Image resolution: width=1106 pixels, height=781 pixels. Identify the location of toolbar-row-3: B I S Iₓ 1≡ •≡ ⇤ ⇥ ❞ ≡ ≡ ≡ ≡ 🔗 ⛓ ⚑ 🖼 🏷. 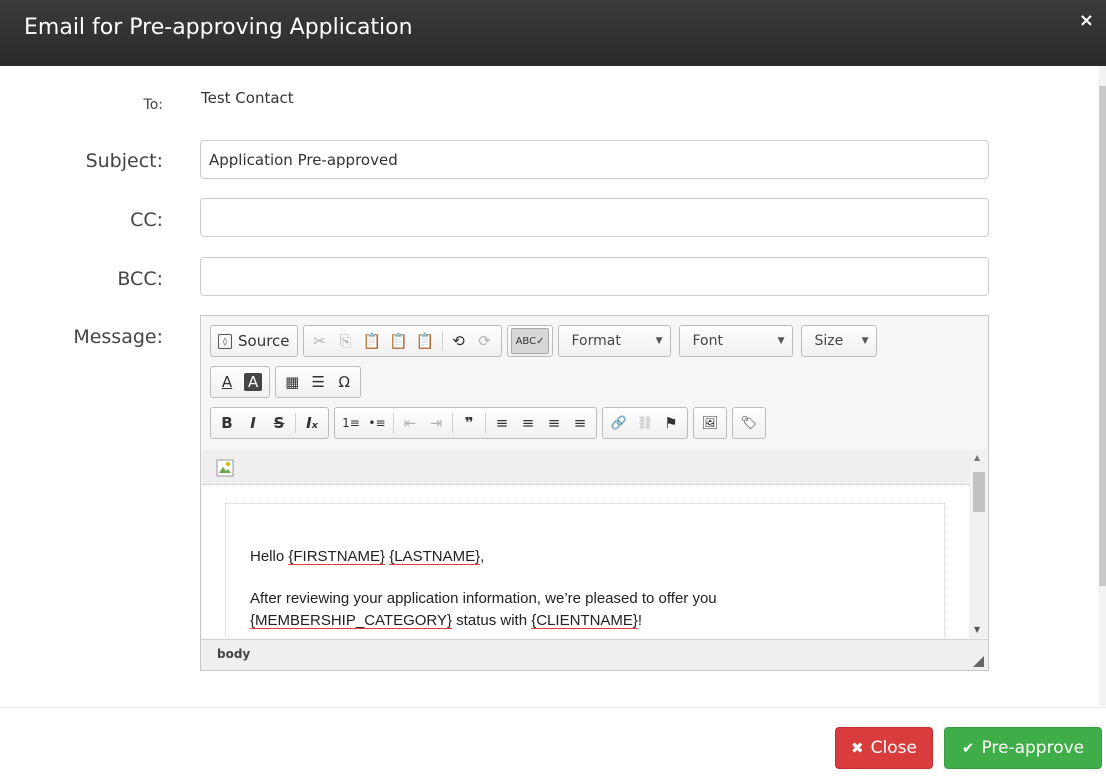
(490, 423).